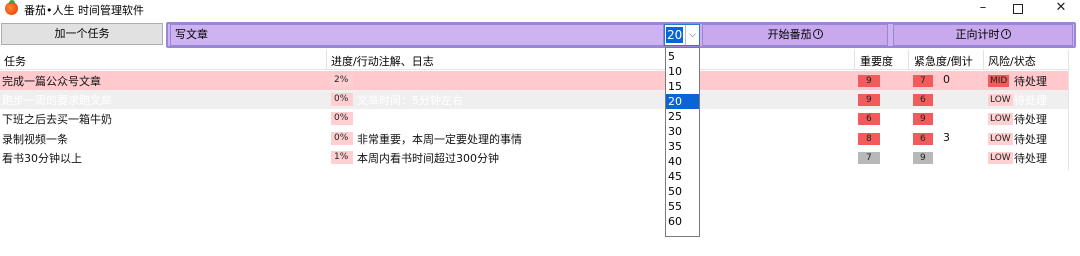 The image size is (1080, 256). I want to click on progress-badge: 1%, so click(342, 157).